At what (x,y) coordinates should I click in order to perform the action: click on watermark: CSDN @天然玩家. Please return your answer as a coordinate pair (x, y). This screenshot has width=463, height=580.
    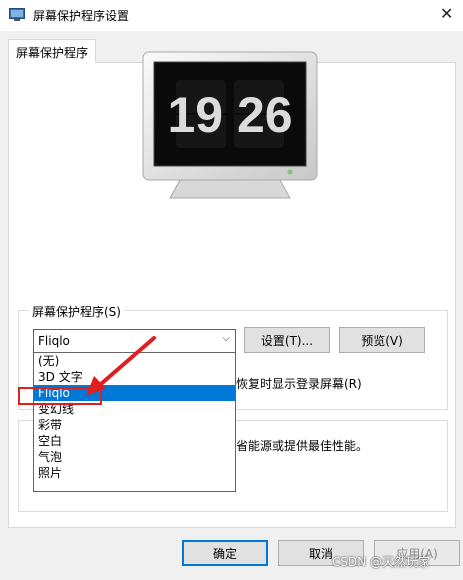
    Looking at the image, I should click on (381, 562).